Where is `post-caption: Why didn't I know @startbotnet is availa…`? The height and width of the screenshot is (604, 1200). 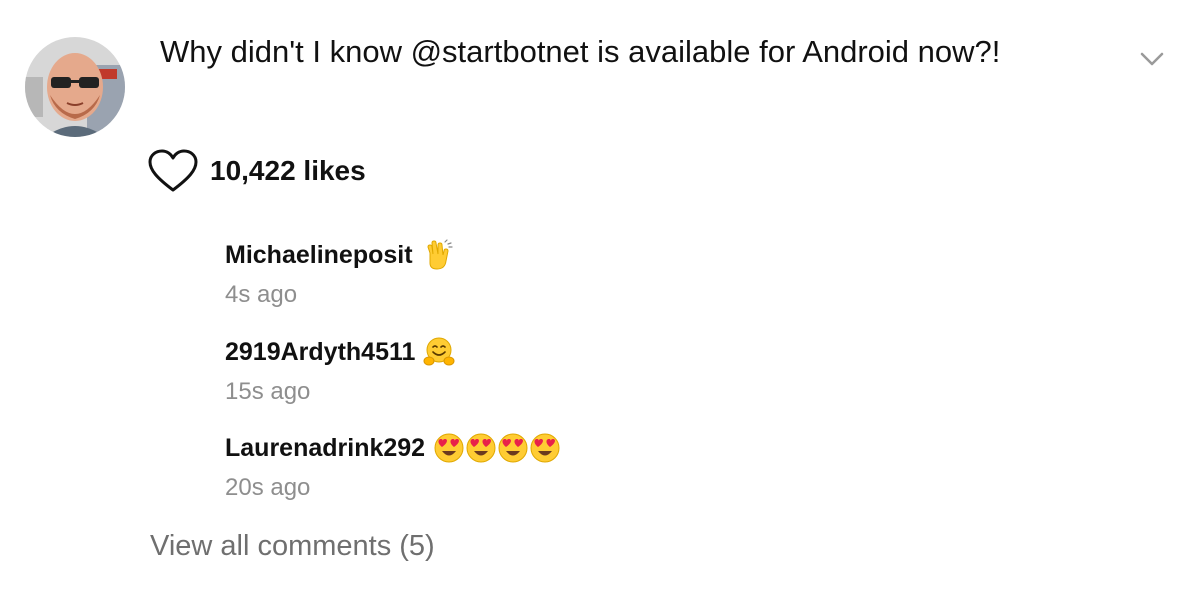 post-caption: Why didn't I know @startbotnet is availa… is located at coordinates (580, 51).